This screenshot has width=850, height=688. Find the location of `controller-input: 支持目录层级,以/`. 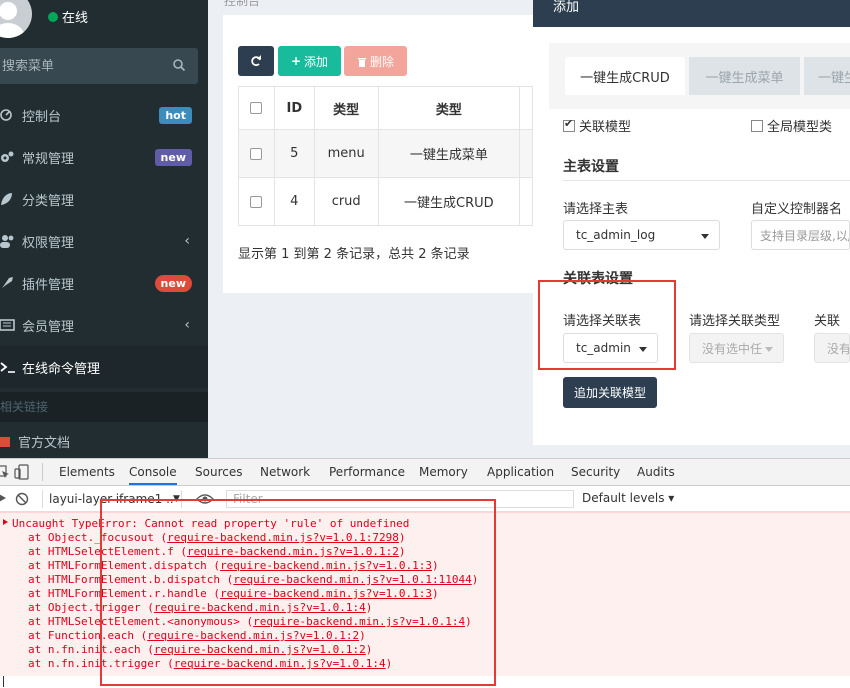

controller-input: 支持目录层级,以/ is located at coordinates (800, 235).